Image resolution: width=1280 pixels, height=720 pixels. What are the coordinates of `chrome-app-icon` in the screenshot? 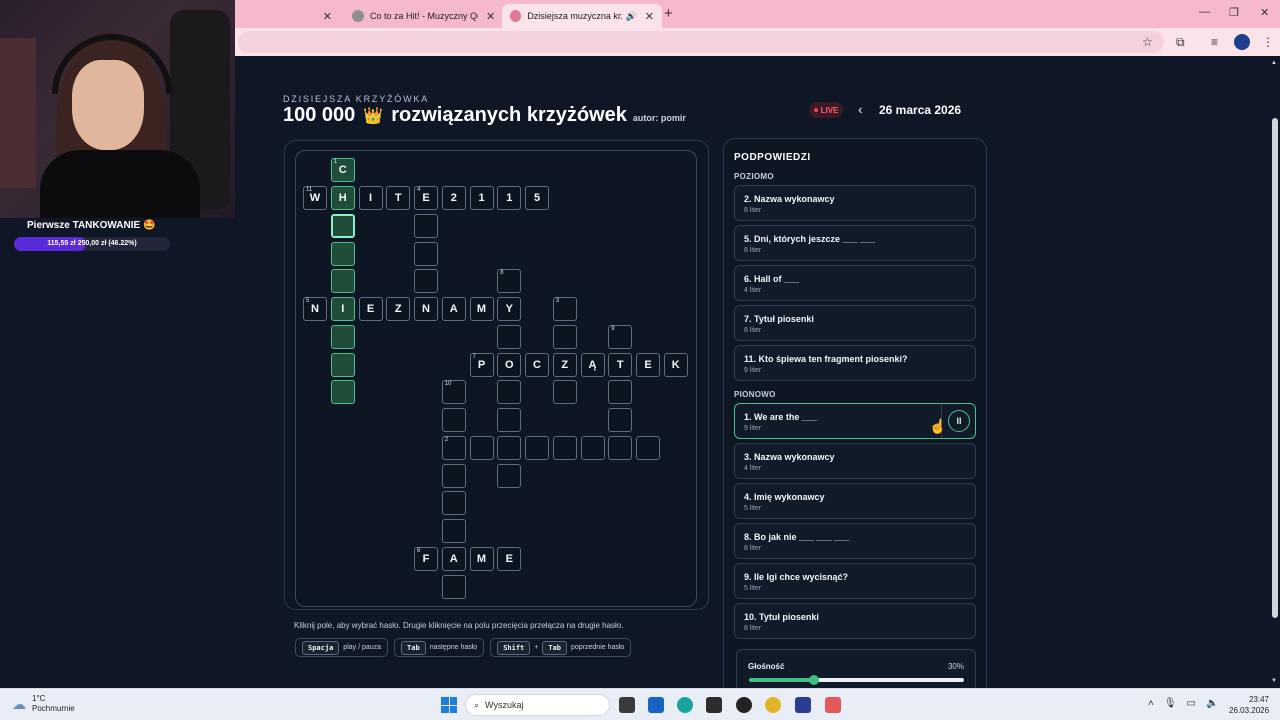 It's located at (773, 705).